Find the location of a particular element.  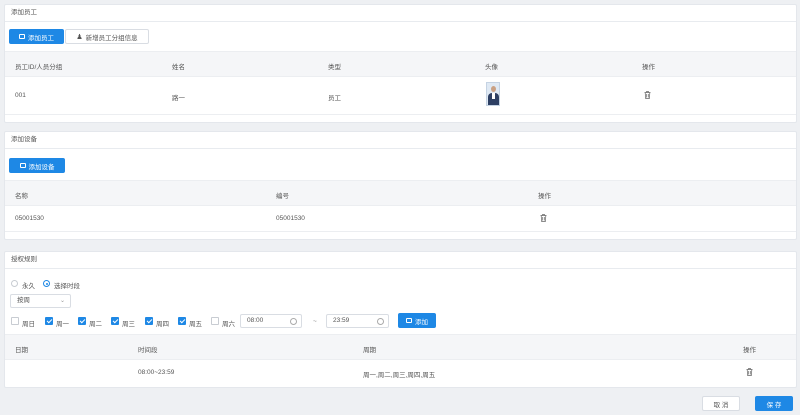

checkbox-label: 周三 is located at coordinates (128, 324).